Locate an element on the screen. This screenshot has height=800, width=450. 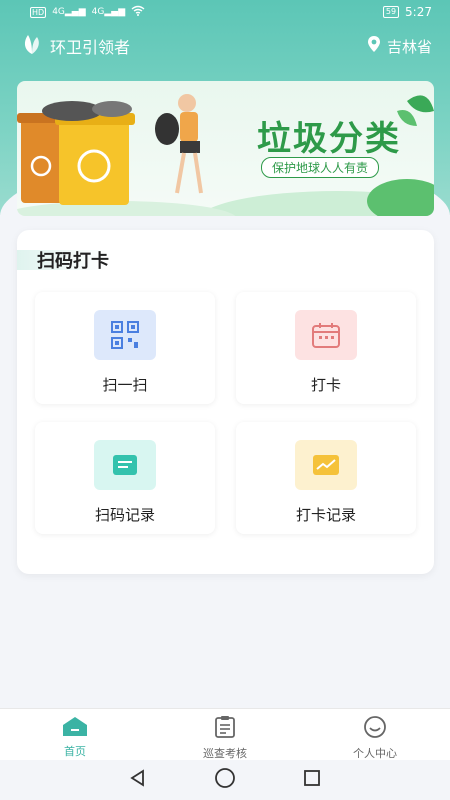
recents-icon is located at coordinates (312, 780).